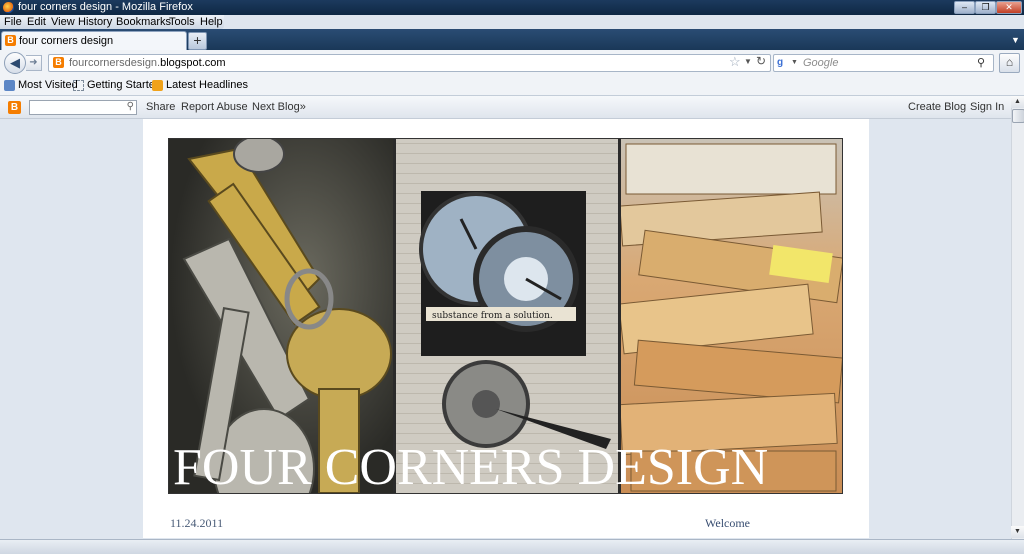  I want to click on search-placeholder: Google, so click(821, 63).